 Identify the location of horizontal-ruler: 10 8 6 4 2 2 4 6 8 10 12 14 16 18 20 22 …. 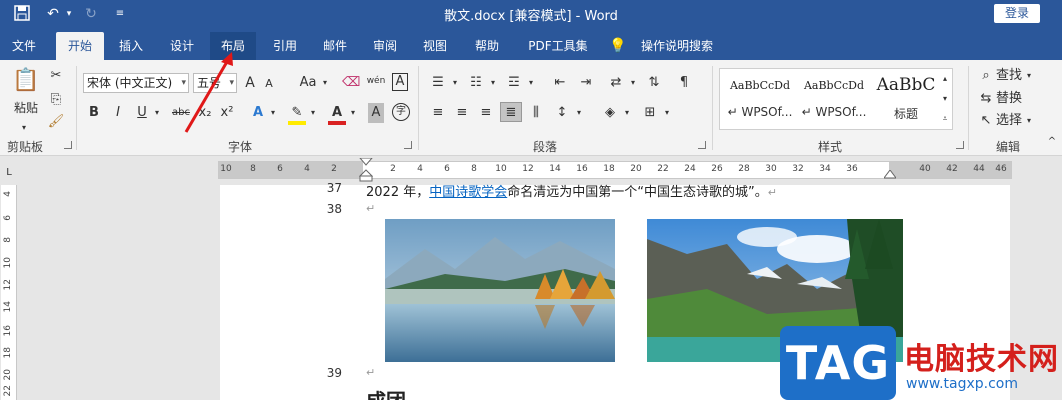
(615, 170).